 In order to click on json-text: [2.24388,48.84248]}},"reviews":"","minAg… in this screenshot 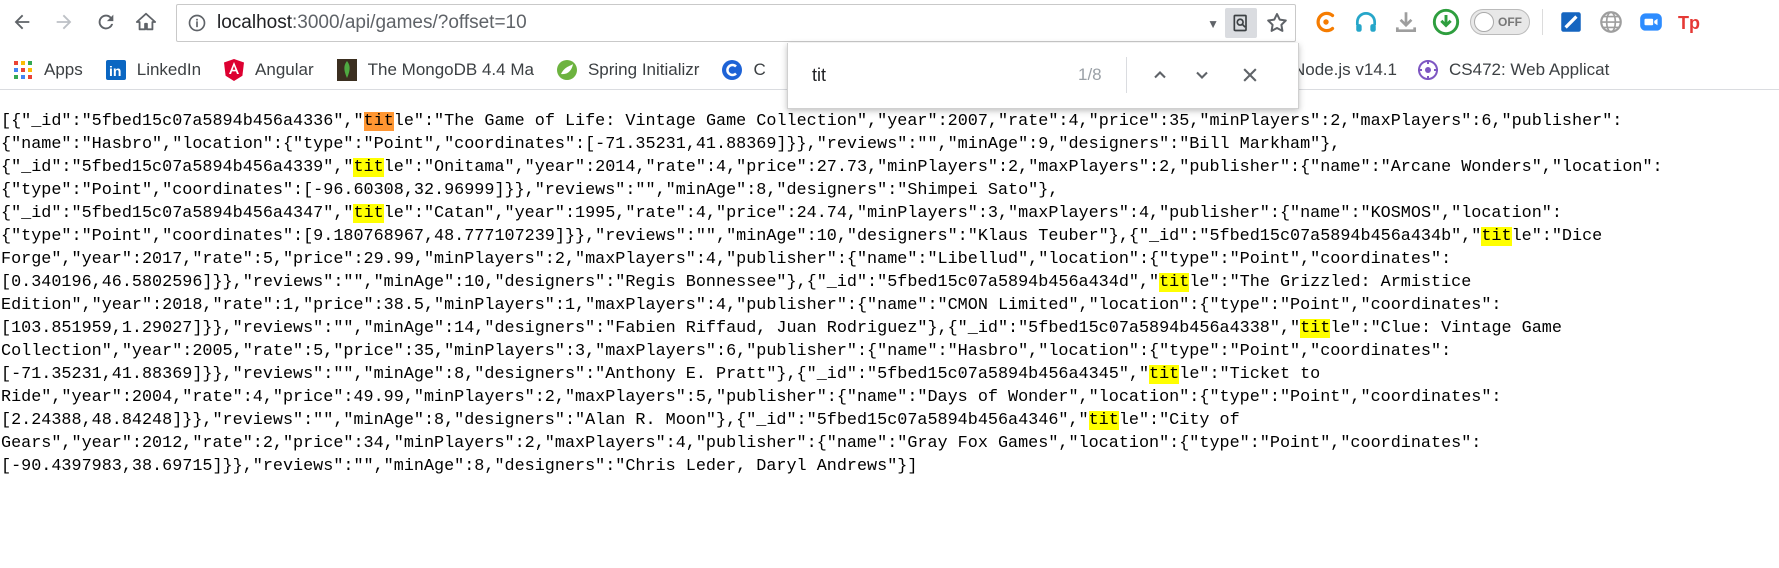, I will do `click(545, 420)`.